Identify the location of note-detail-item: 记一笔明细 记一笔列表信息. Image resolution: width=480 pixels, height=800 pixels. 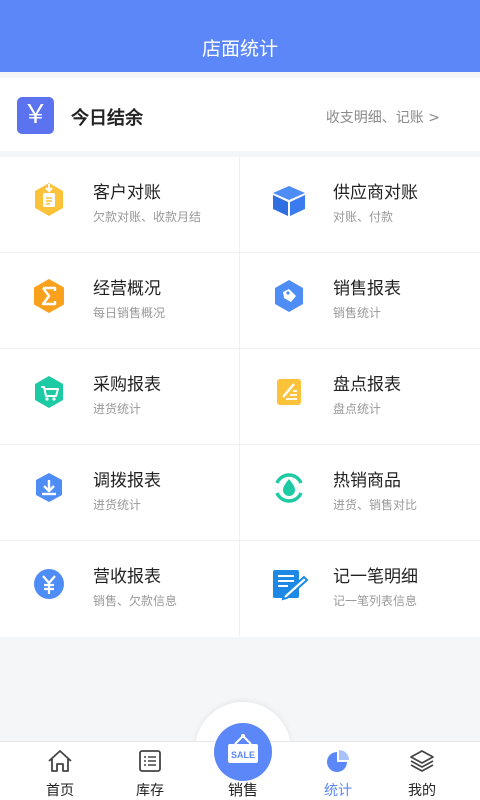
(360, 588).